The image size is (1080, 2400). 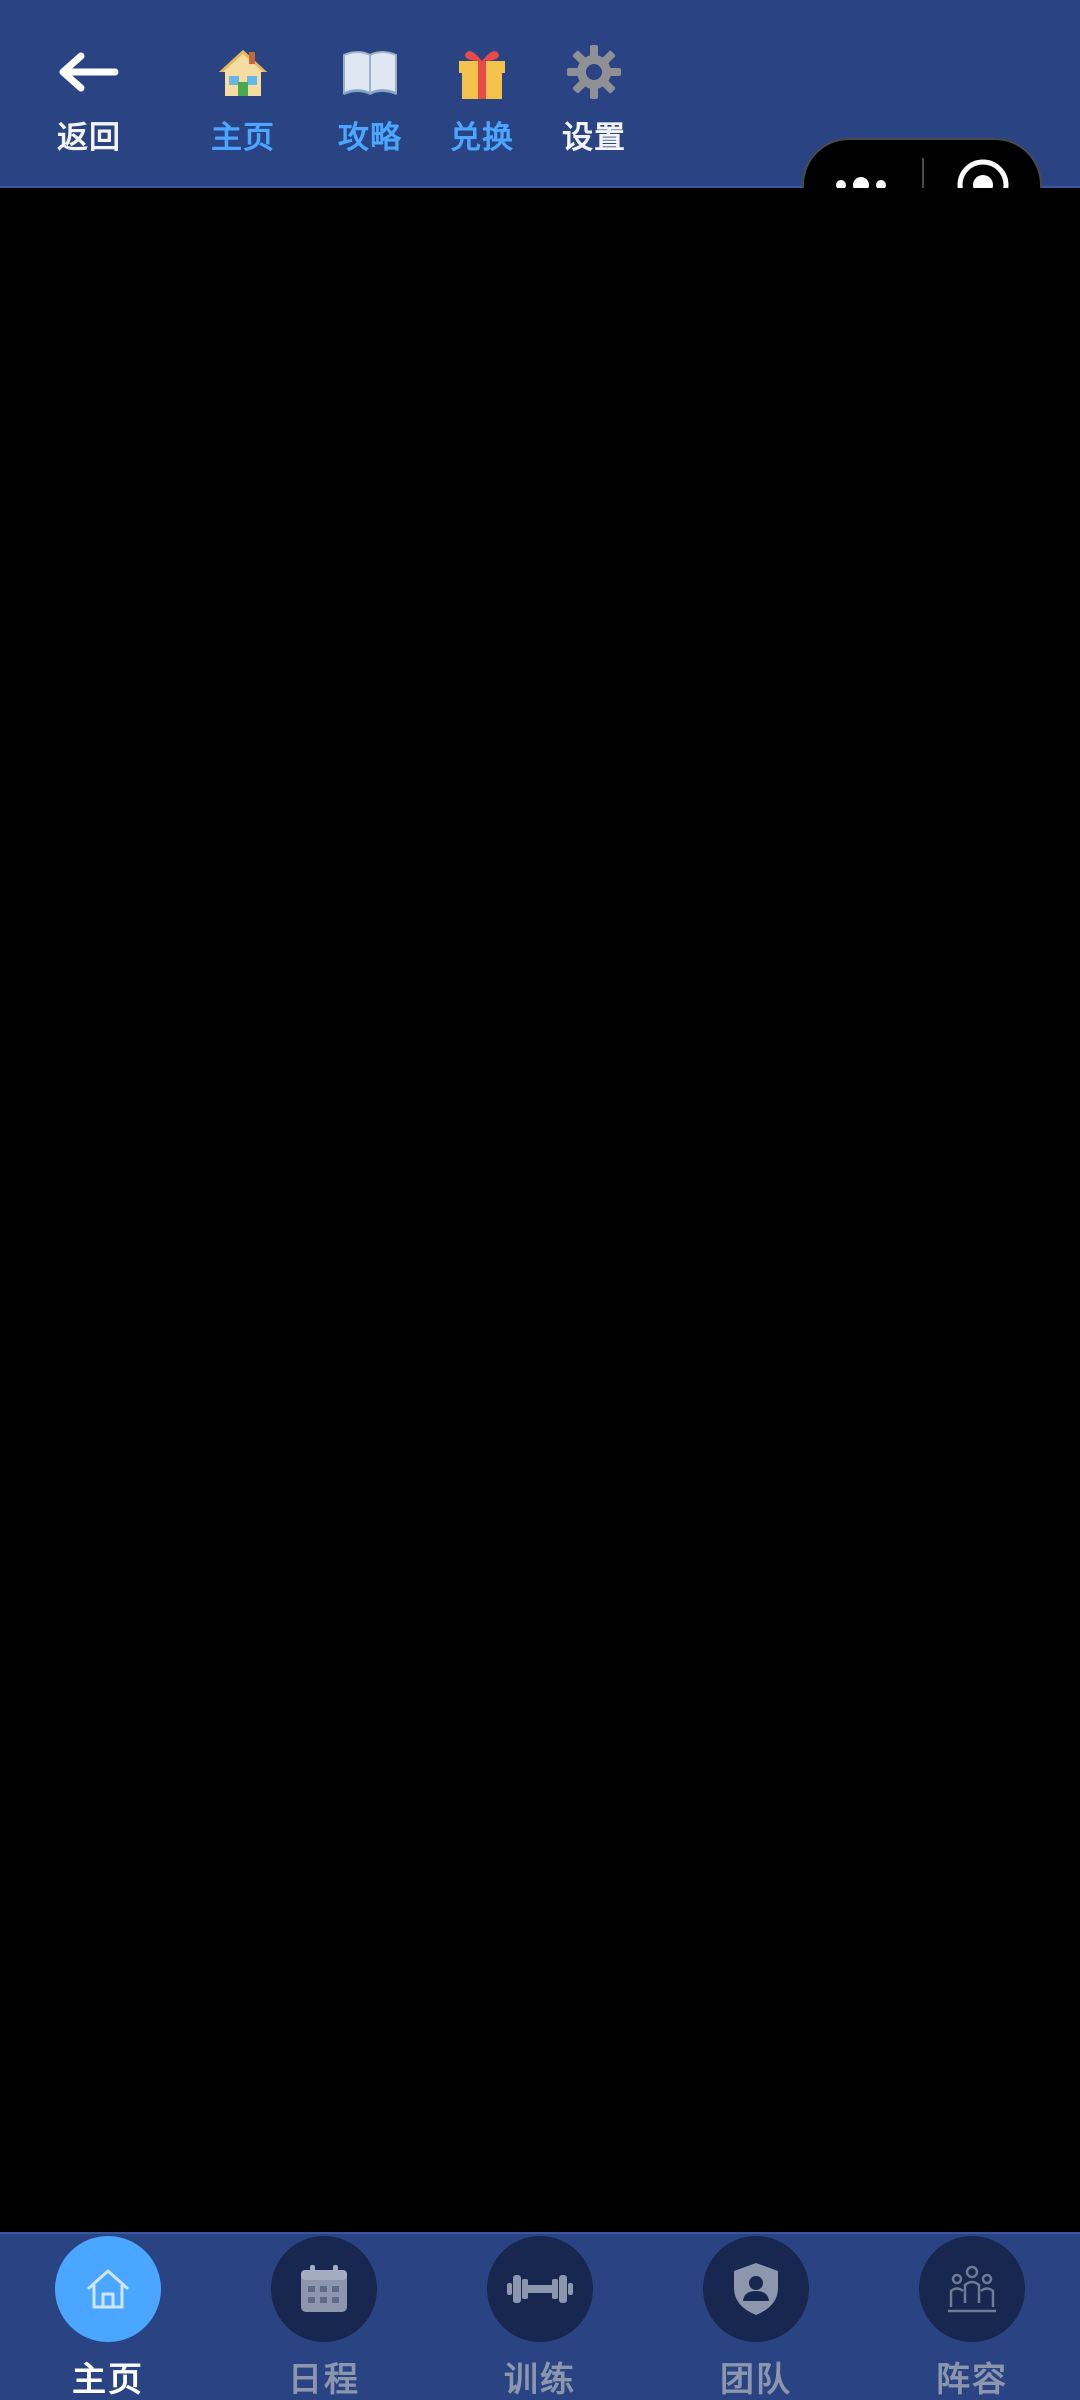 I want to click on back-label: 返回, so click(x=89, y=138).